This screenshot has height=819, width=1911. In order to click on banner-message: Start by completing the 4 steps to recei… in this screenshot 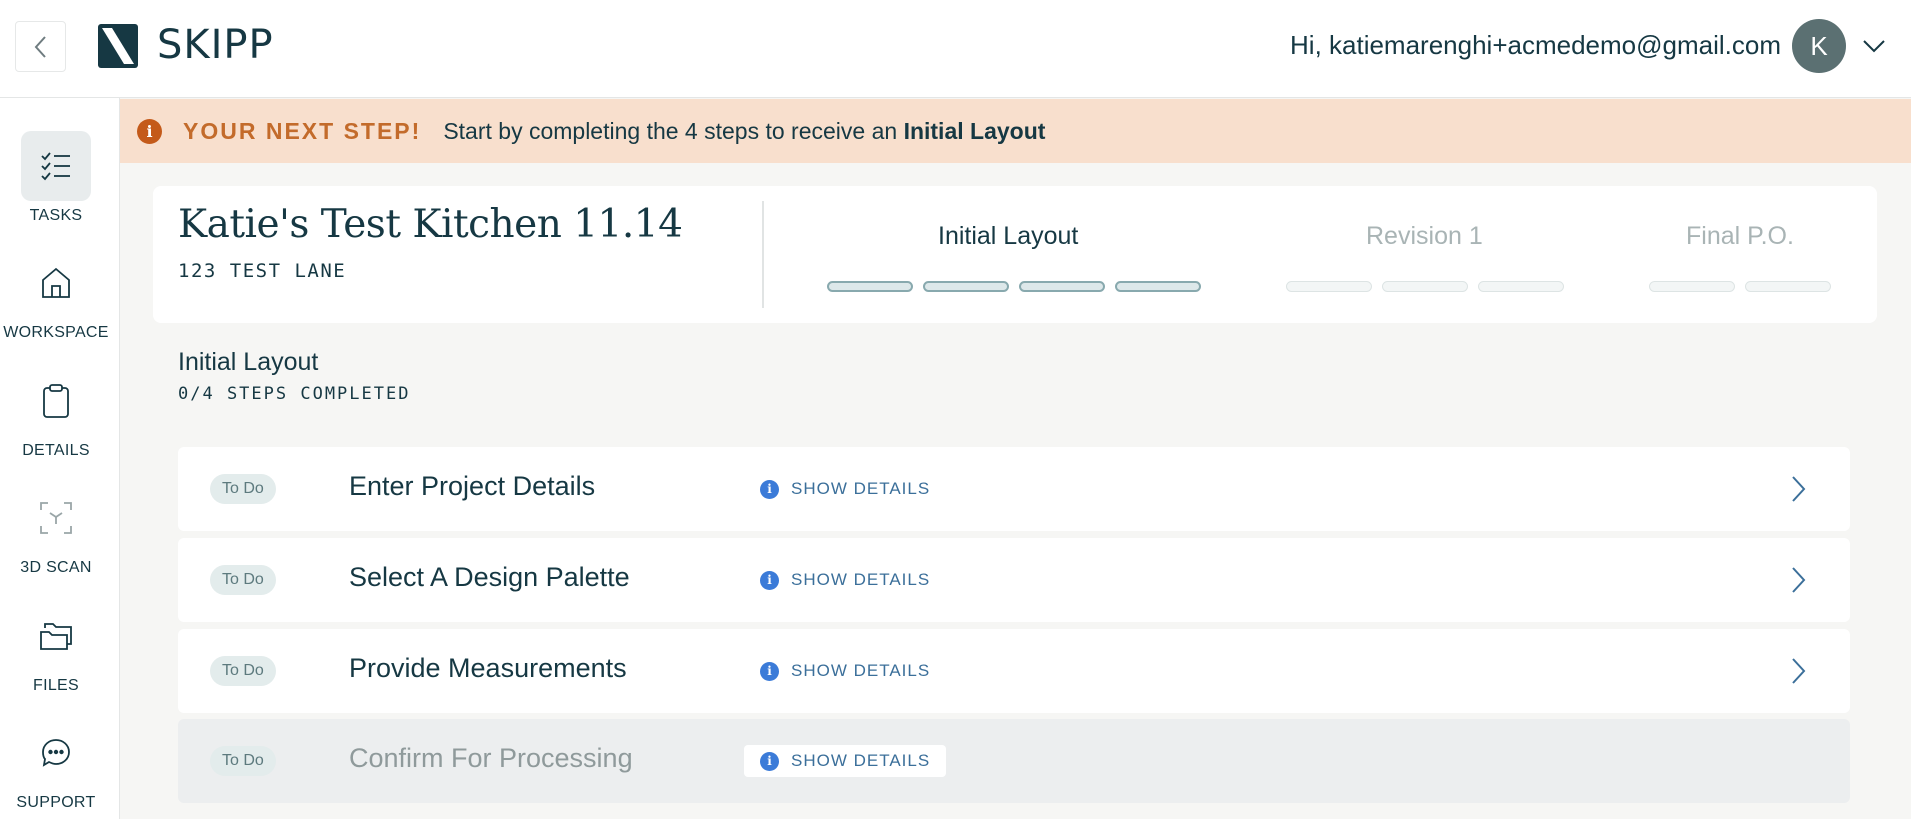, I will do `click(744, 131)`.